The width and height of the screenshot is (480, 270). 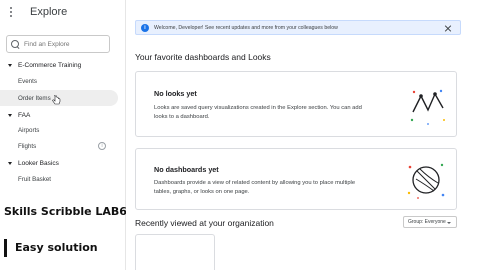 I want to click on card-title: No dashboards yet, so click(x=186, y=169).